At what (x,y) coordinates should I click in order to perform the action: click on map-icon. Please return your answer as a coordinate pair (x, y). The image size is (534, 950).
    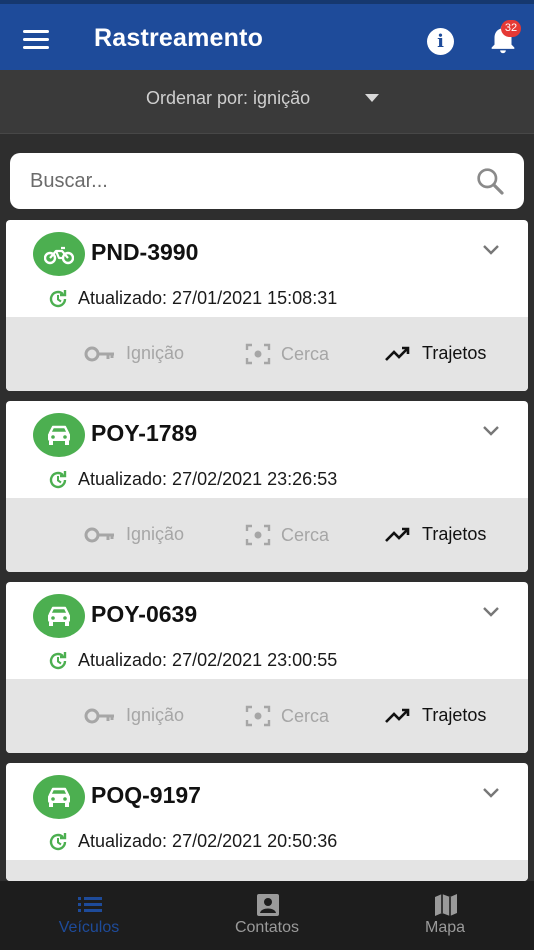
    Looking at the image, I should click on (446, 905).